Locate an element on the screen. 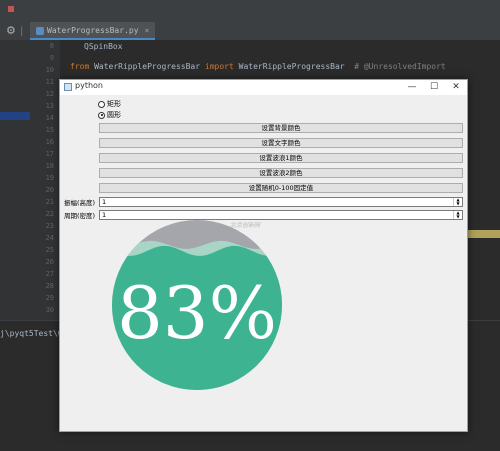 Image resolution: width=500 pixels, height=451 pixels. editor-tab: WaterProgressBar.py × is located at coordinates (93, 31).